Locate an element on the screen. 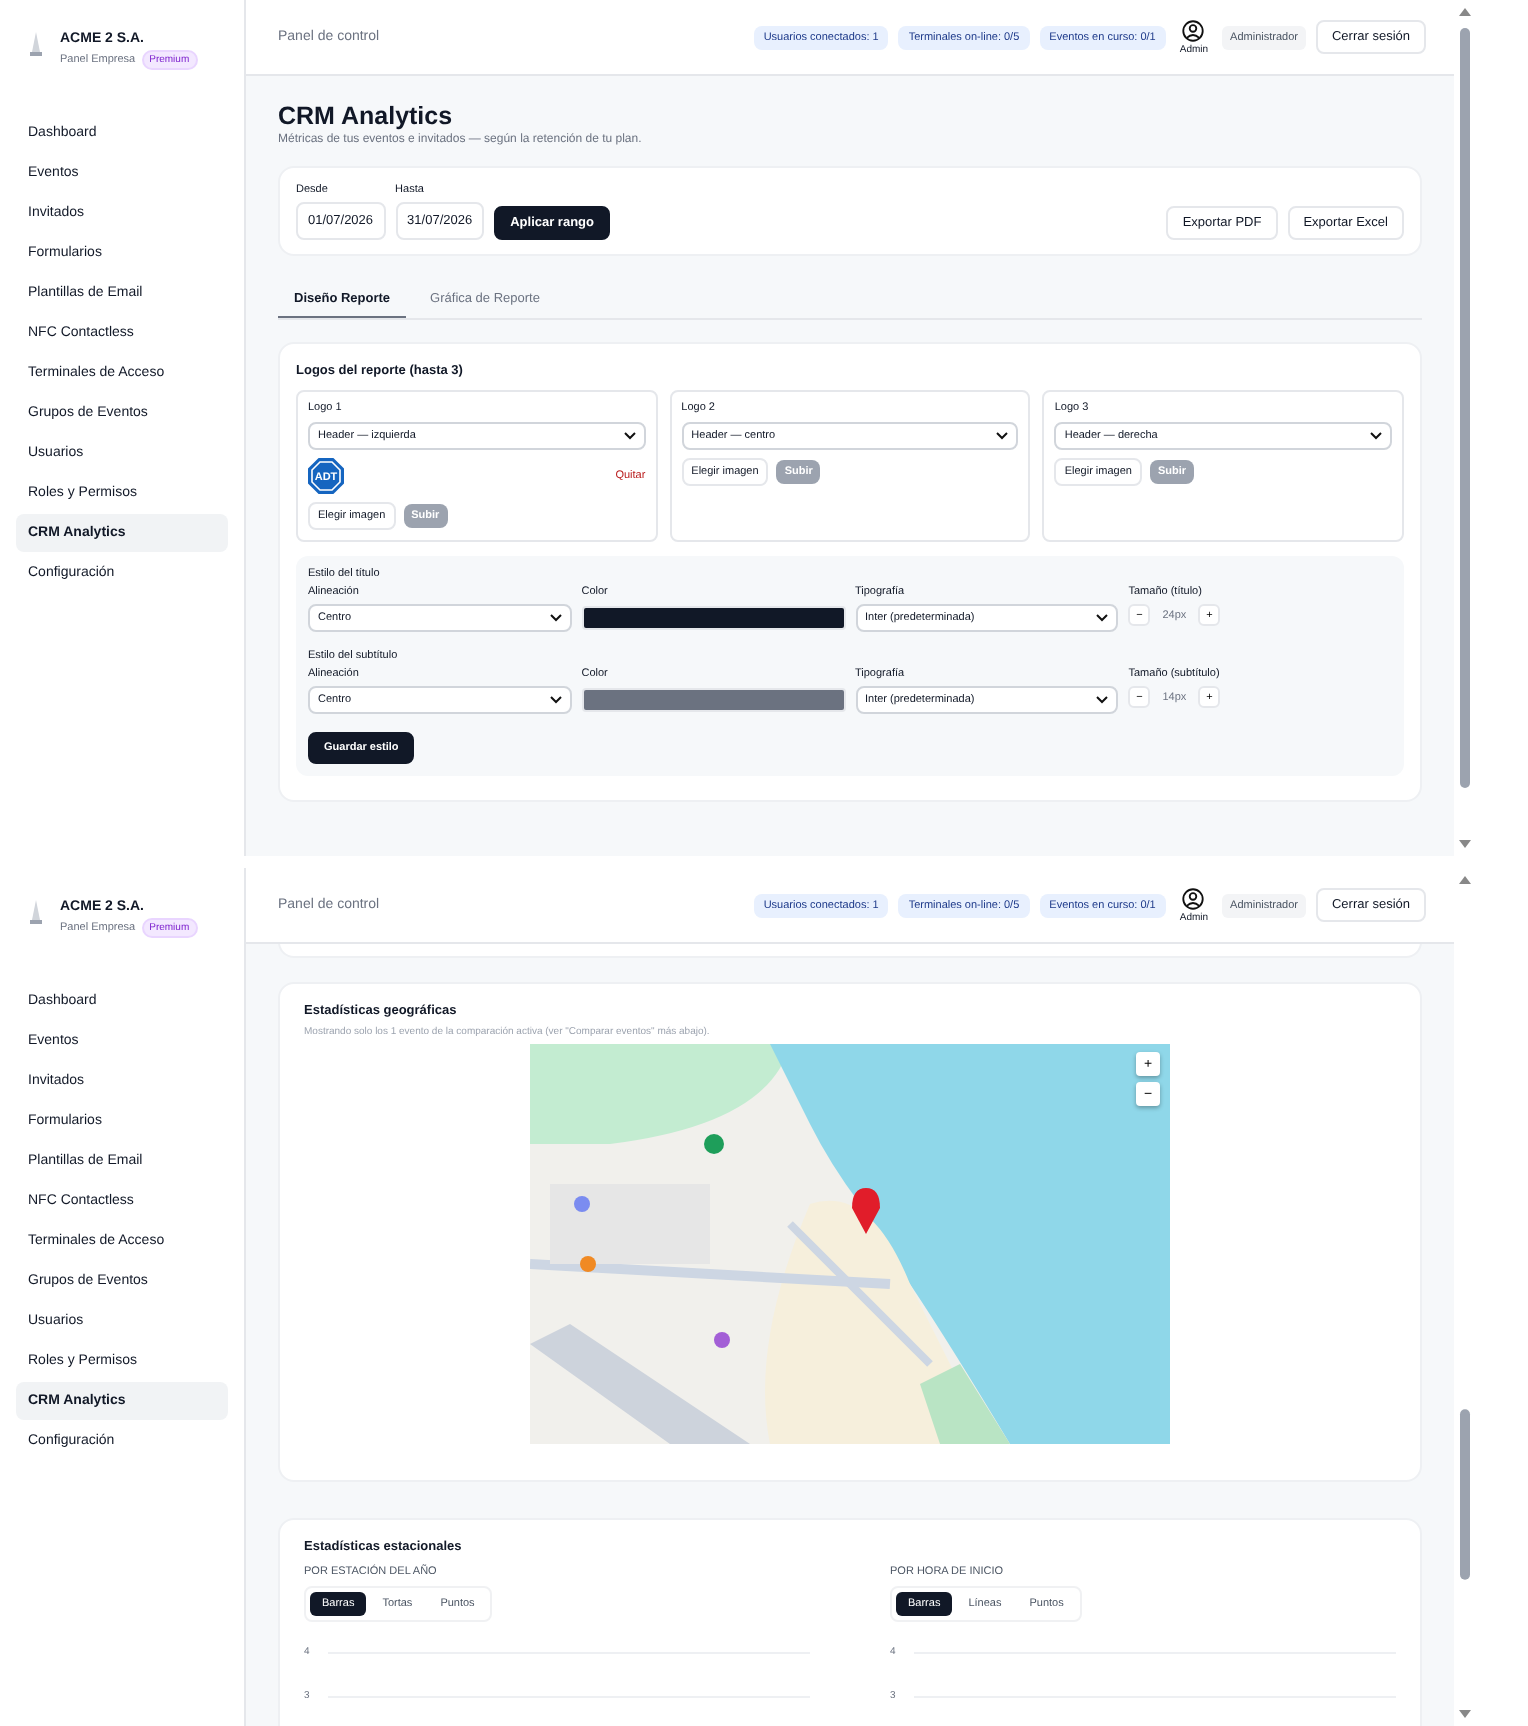  scrollbar is located at coordinates (1465, 428).